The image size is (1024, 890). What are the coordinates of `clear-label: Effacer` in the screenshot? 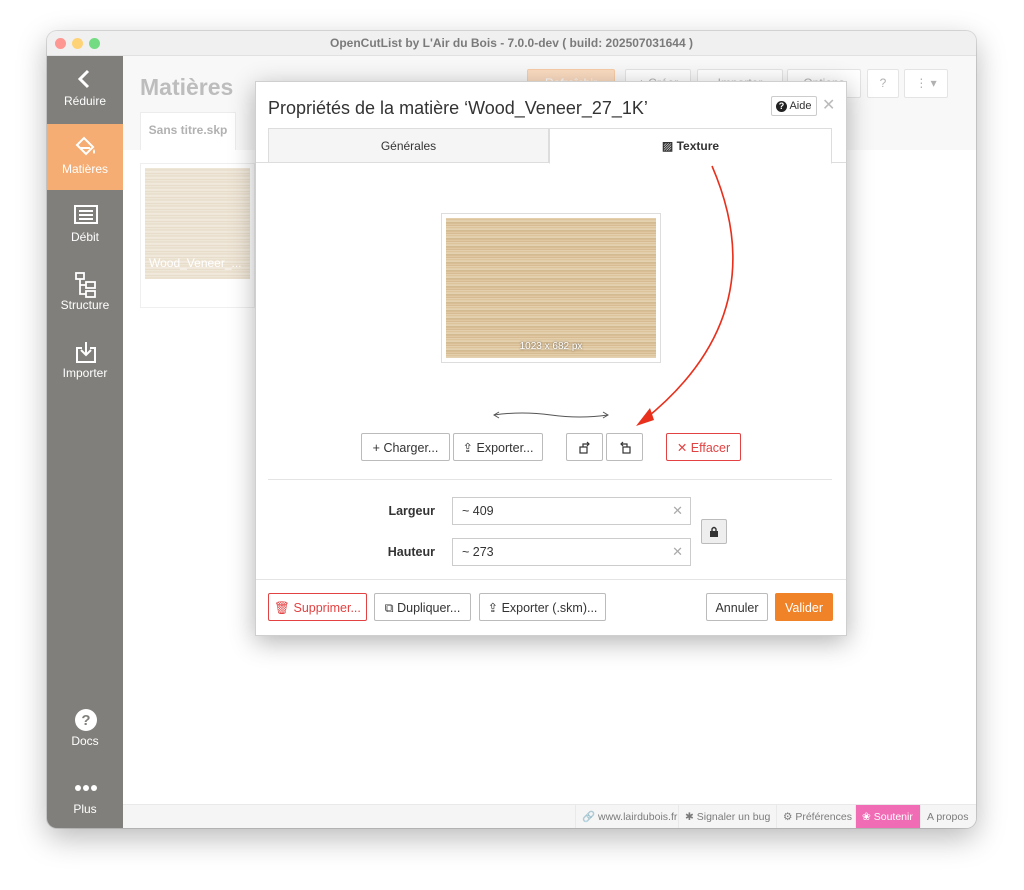 It's located at (710, 448).